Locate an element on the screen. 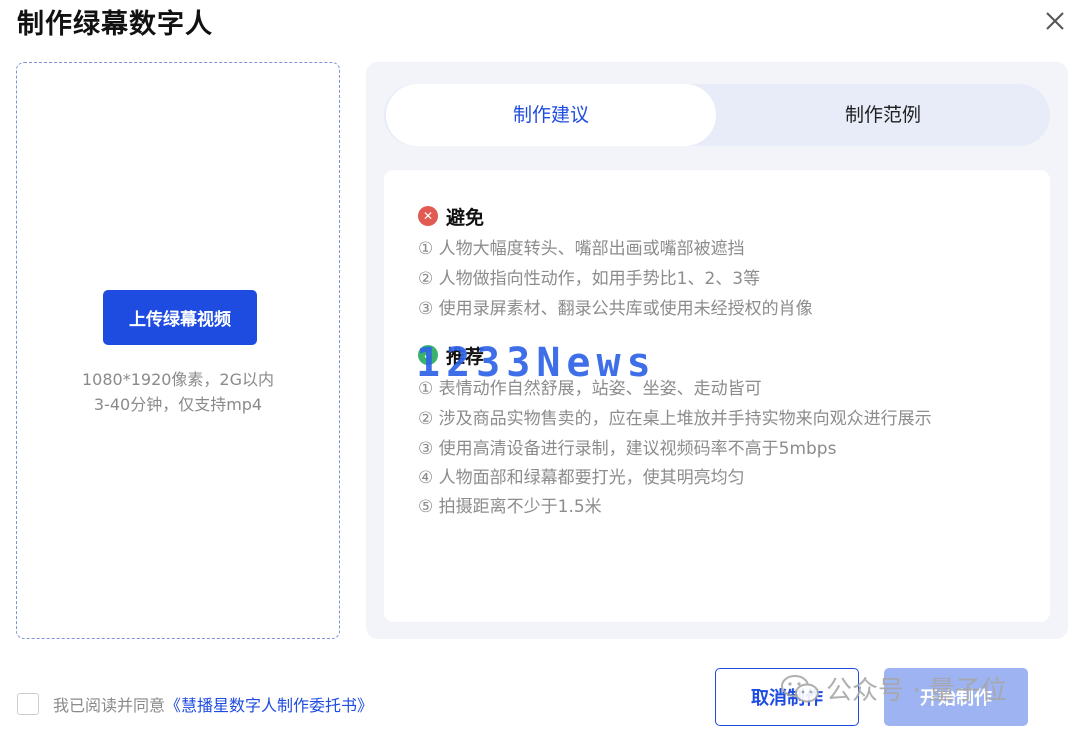  wechat-watermark: 公众号 · 量子位 is located at coordinates (893, 688).